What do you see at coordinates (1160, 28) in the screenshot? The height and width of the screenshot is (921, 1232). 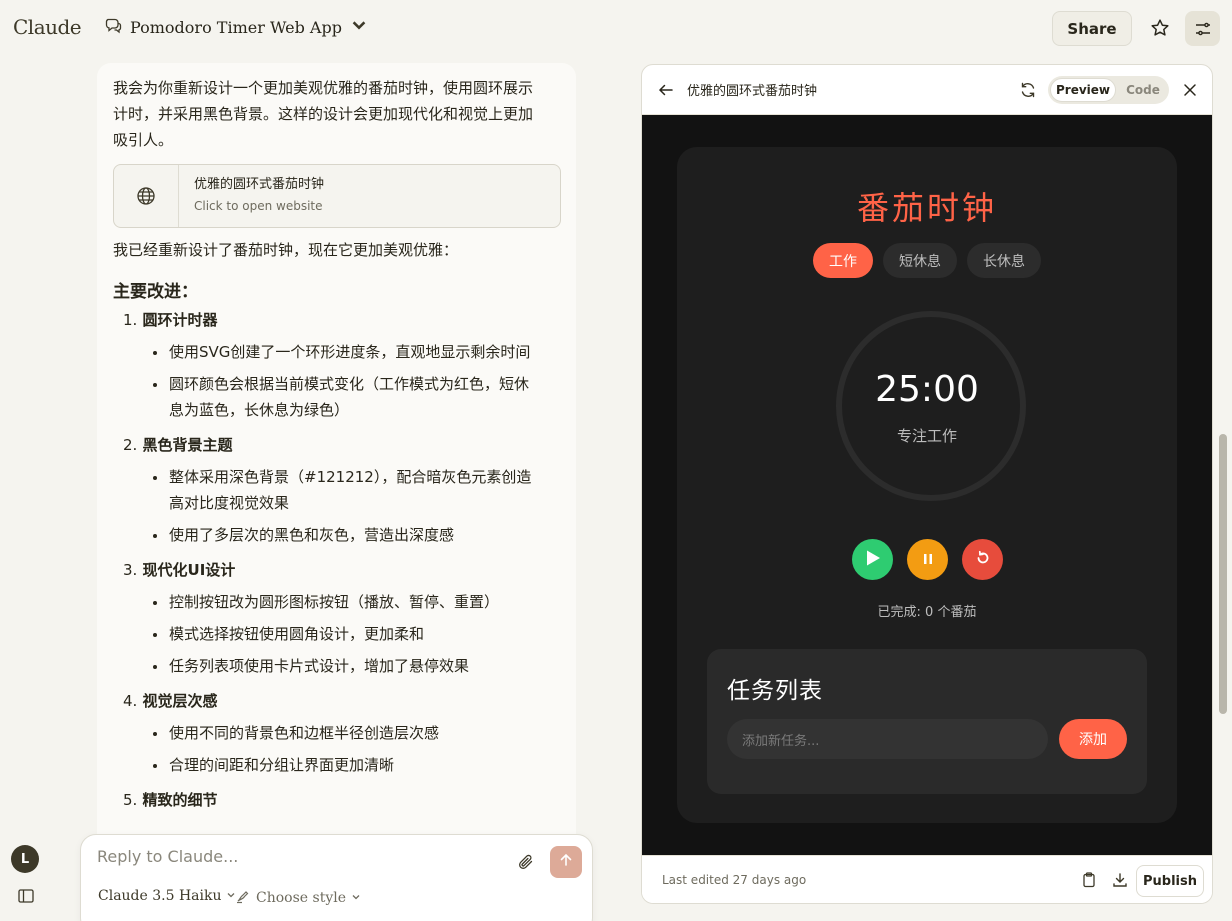 I see `star-icon` at bounding box center [1160, 28].